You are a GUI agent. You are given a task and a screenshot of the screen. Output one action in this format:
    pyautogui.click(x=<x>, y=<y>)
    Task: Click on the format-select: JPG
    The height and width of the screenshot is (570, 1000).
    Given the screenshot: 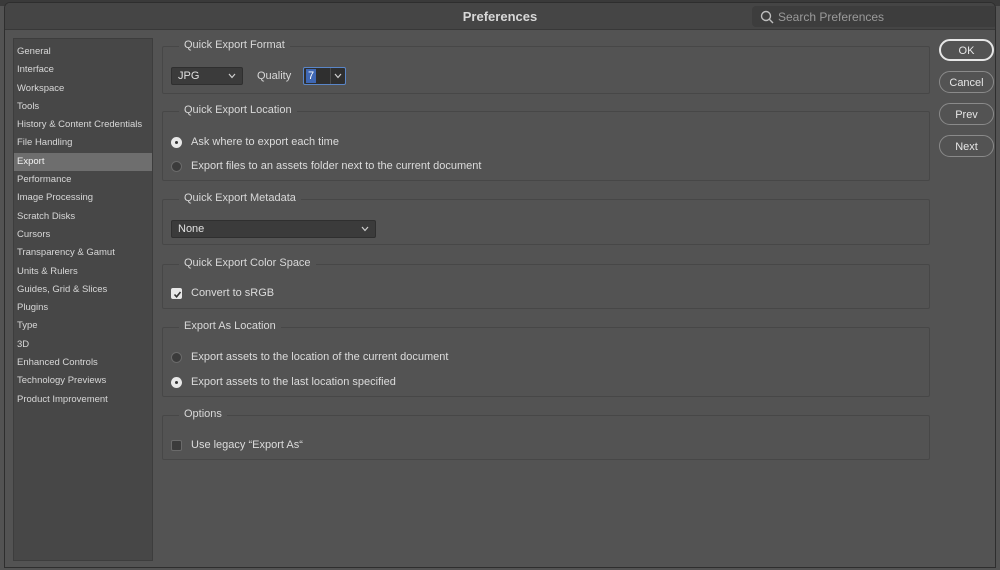 What is the action you would take?
    pyautogui.click(x=207, y=76)
    